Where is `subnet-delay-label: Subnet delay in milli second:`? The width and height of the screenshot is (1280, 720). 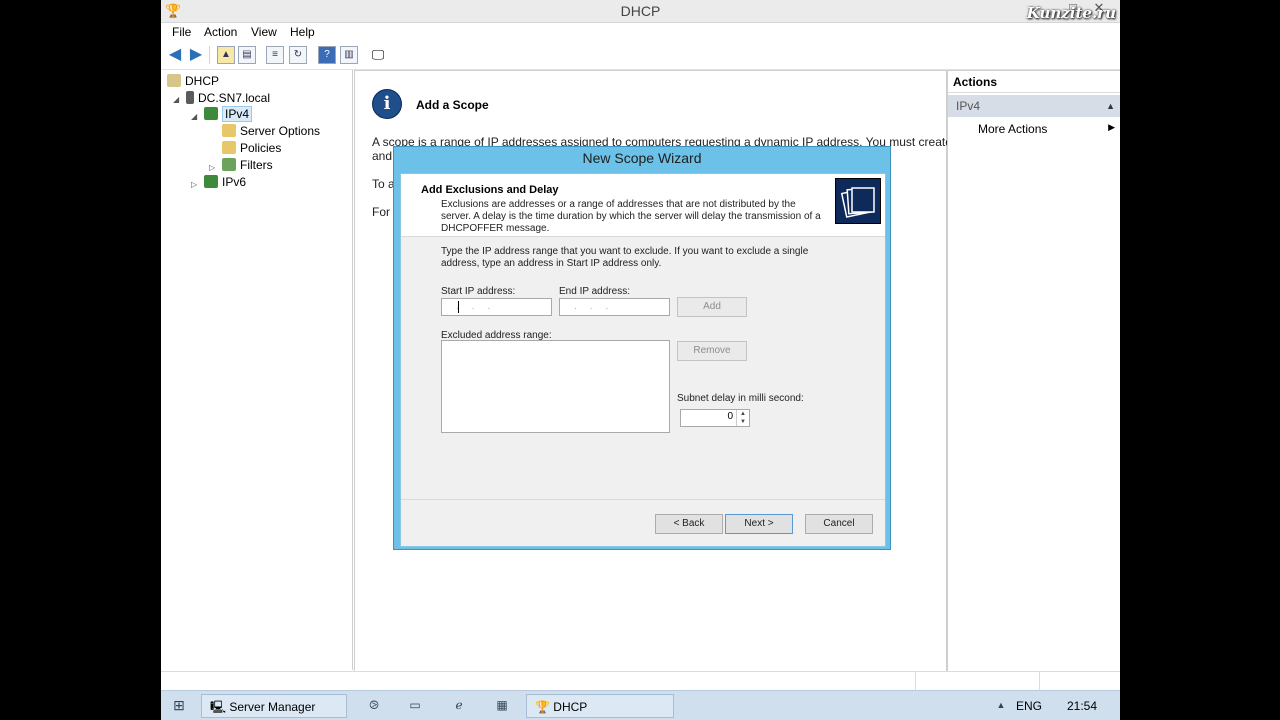
subnet-delay-label: Subnet delay in milli second: is located at coordinates (740, 398).